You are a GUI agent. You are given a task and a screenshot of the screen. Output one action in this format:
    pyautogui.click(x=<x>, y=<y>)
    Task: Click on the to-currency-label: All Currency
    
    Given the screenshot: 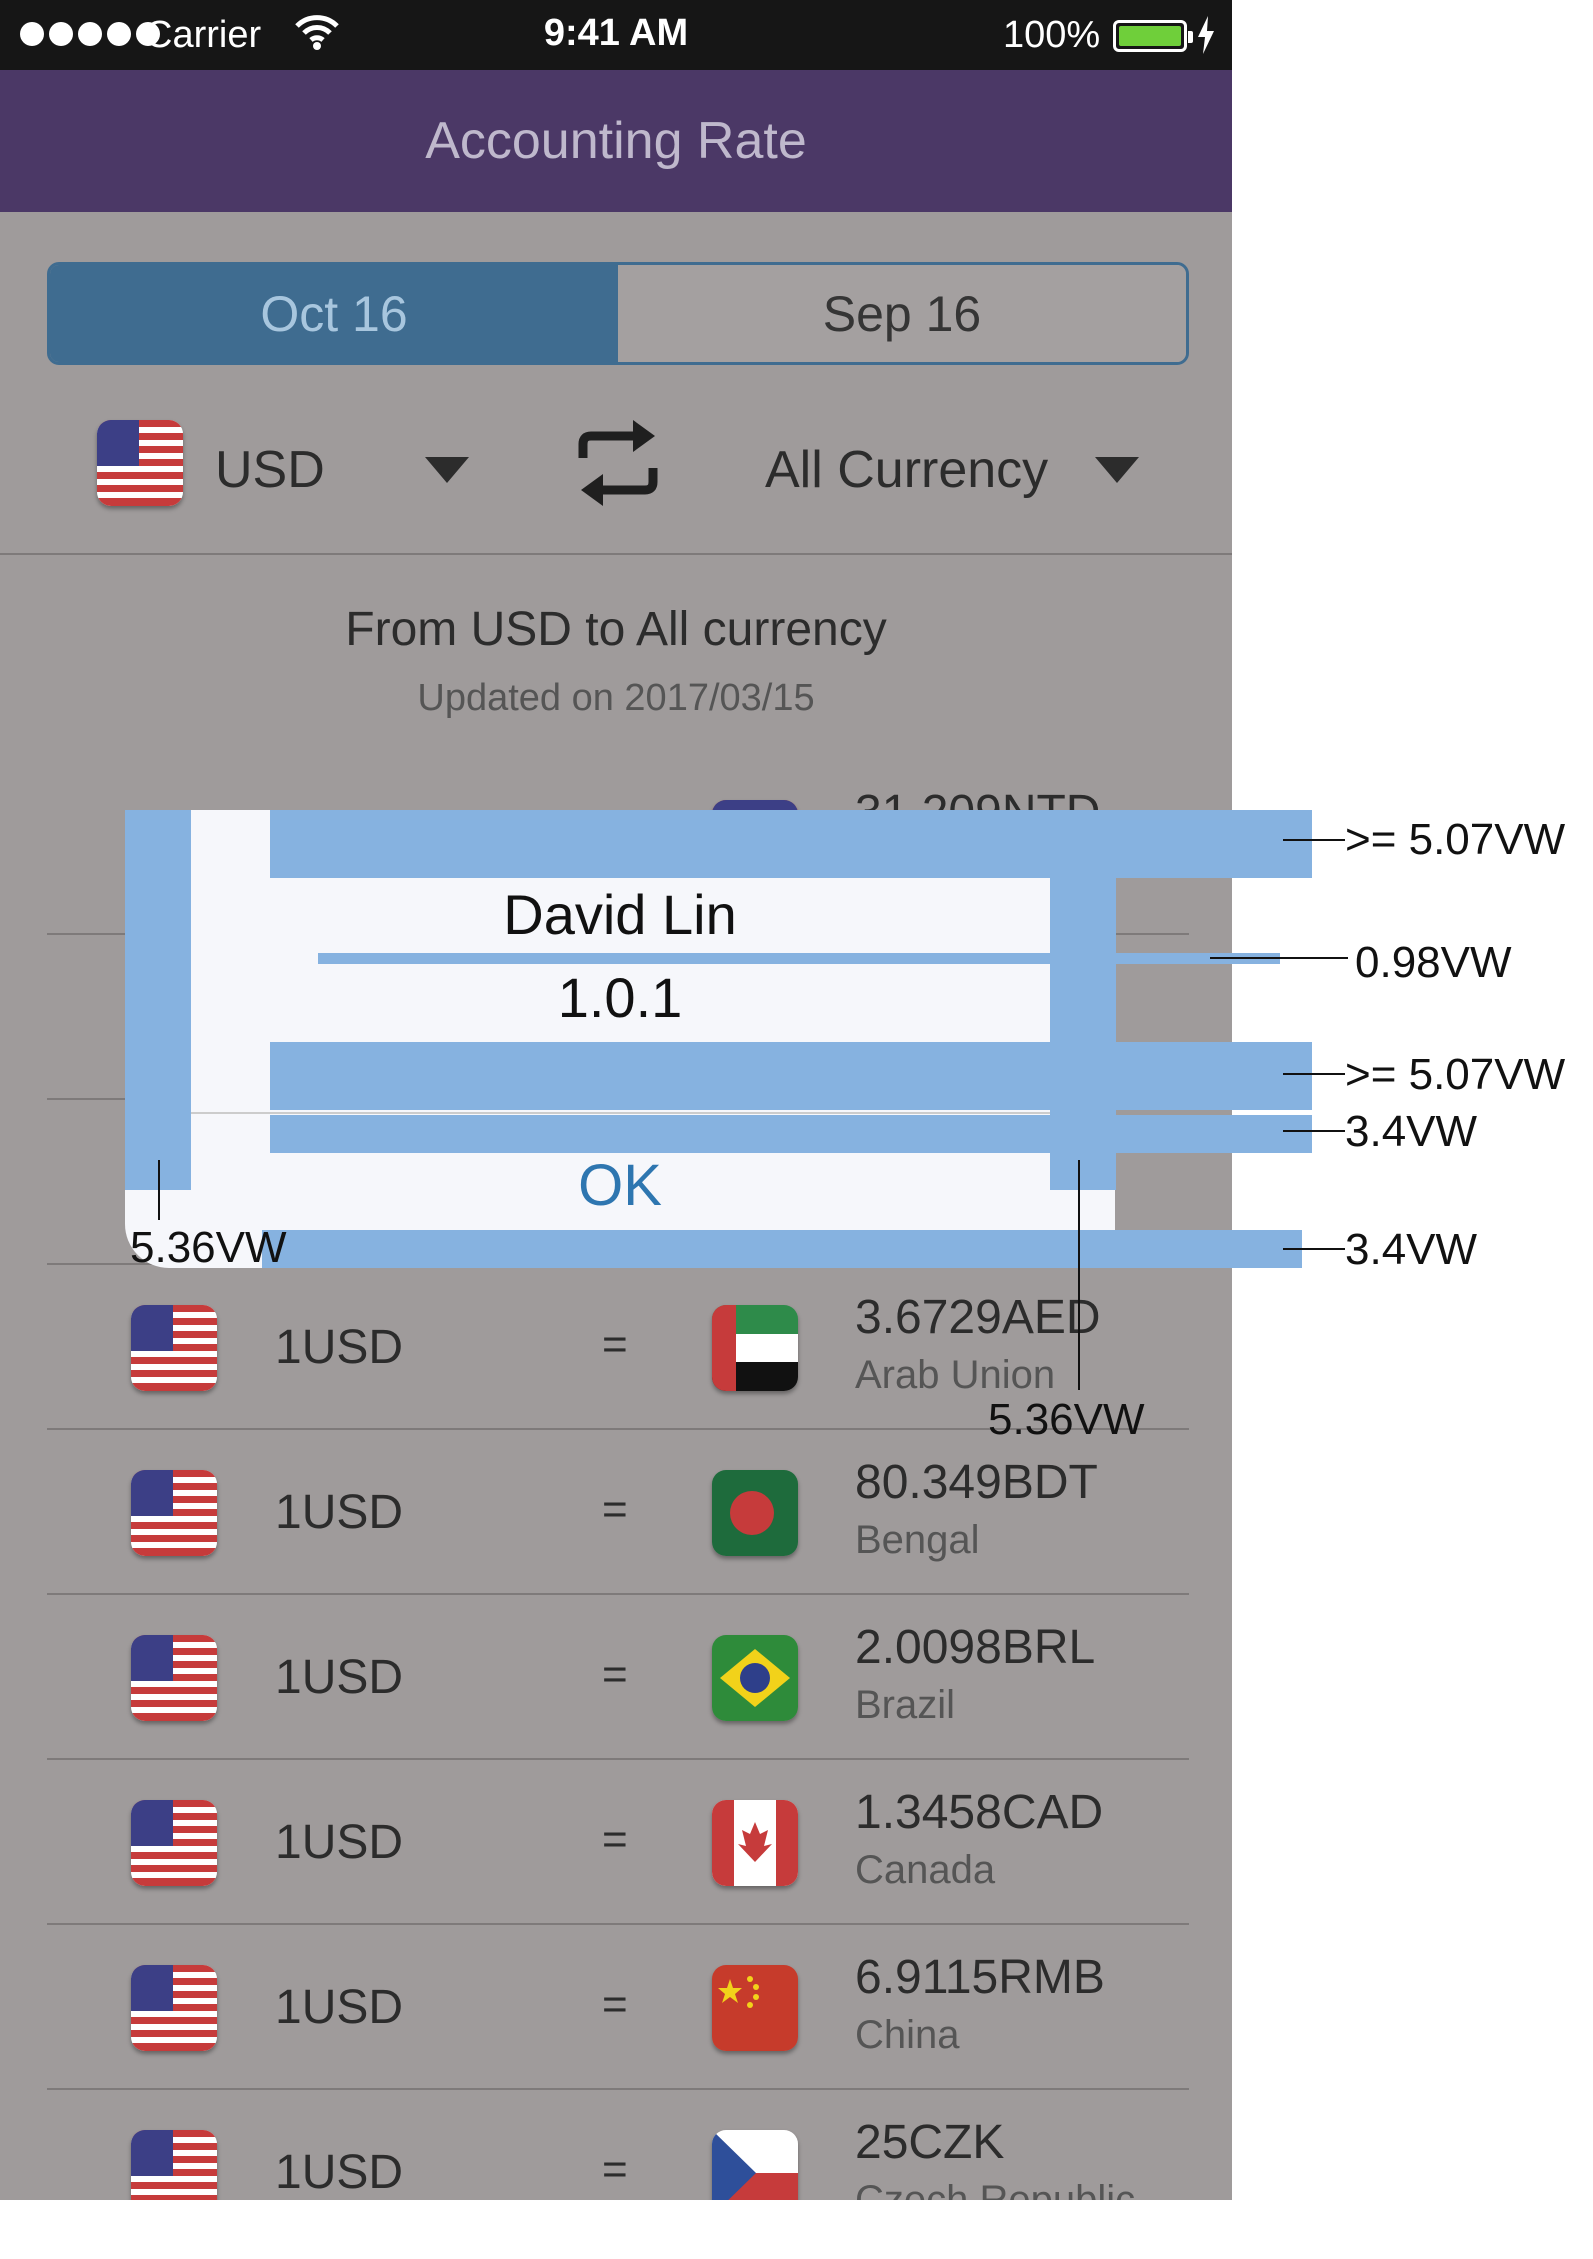 What is the action you would take?
    pyautogui.click(x=906, y=470)
    